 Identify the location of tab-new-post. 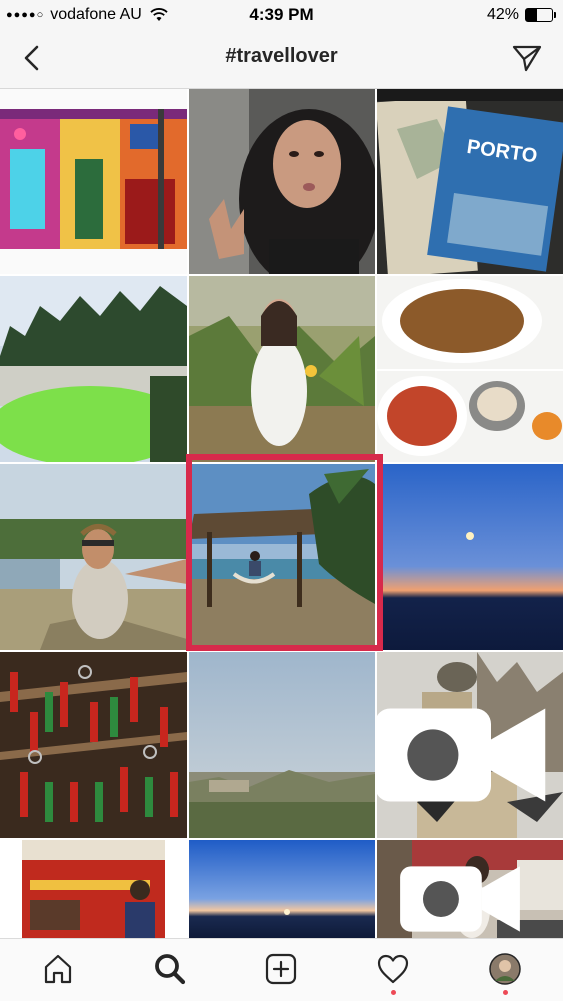
(281, 969).